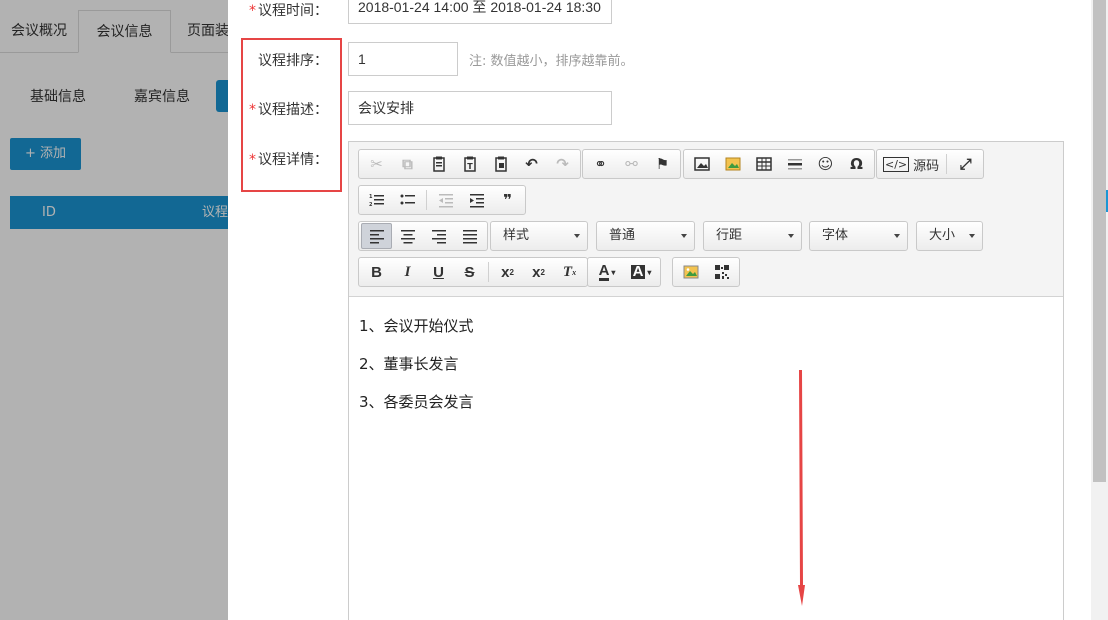  What do you see at coordinates (562, 164) in the screenshot?
I see `redo-icon: ↷` at bounding box center [562, 164].